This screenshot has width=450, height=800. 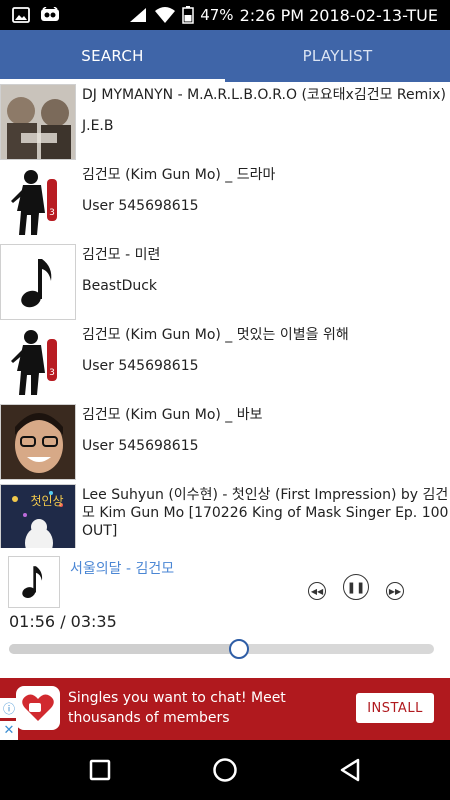 I want to click on list-item: 3 김건모 (Kim Gun Mo) _ 드라마 User 545698615, so click(x=225, y=202).